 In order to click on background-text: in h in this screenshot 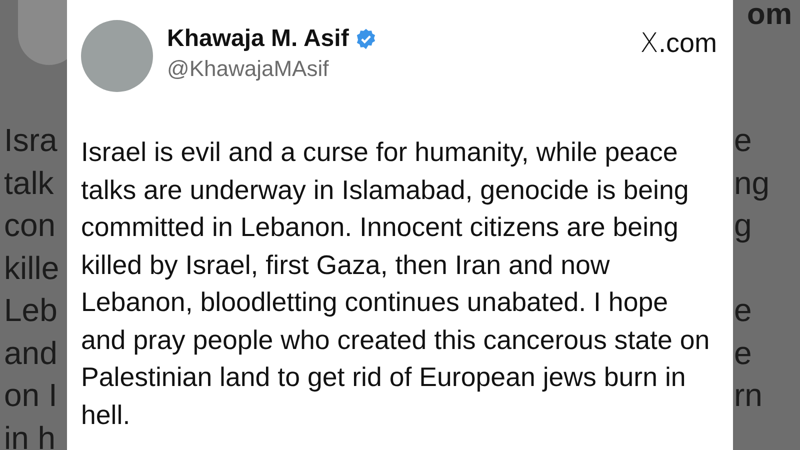, I will do `click(30, 435)`.